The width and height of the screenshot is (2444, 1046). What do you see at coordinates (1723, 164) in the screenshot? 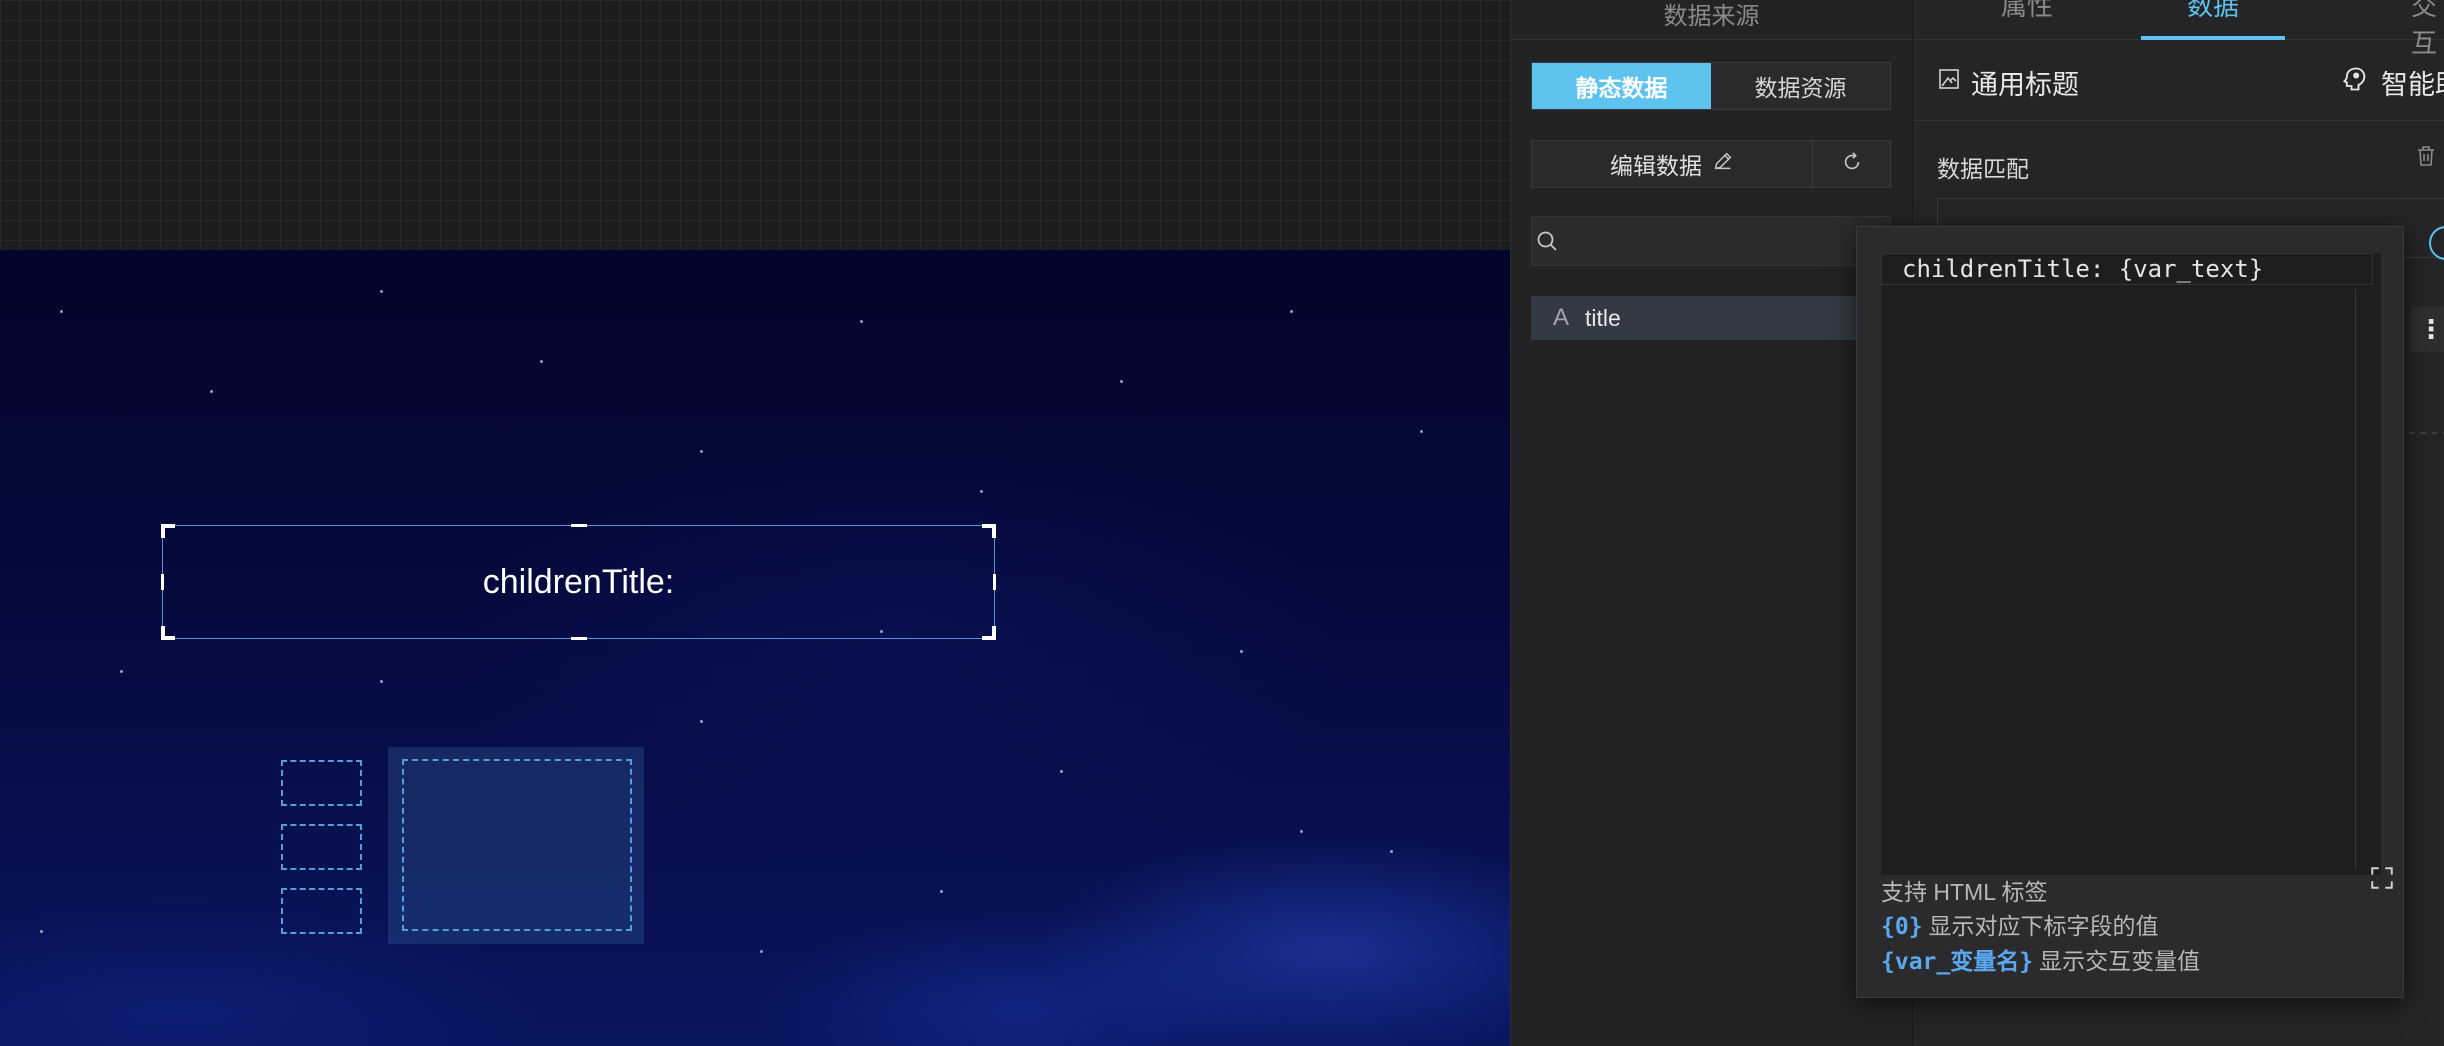
I see `pencil-icon` at bounding box center [1723, 164].